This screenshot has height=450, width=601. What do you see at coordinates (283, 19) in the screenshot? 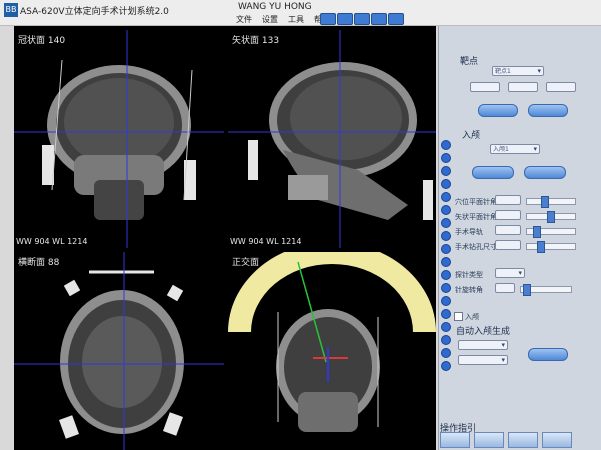
I see `menu-bar: 文件 设置 工具 帮助` at bounding box center [283, 19].